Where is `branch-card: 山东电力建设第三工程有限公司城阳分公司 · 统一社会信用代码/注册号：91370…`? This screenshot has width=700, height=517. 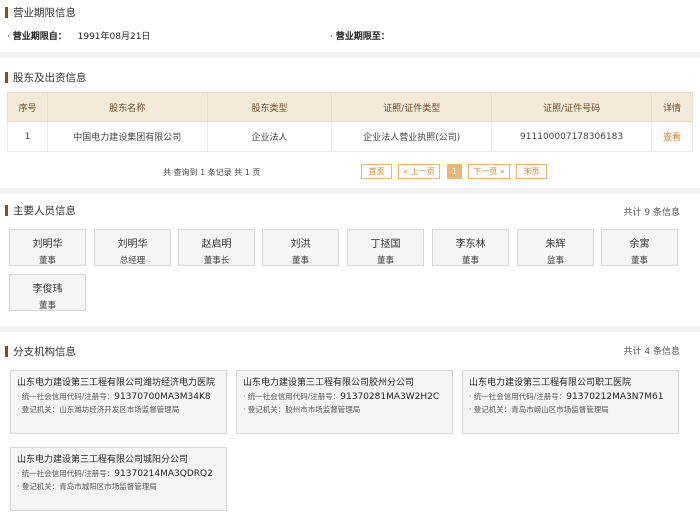
branch-card: 山东电力建设第三工程有限公司城阳分公司 · 统一社会信用代码/注册号：91370… is located at coordinates (118, 479).